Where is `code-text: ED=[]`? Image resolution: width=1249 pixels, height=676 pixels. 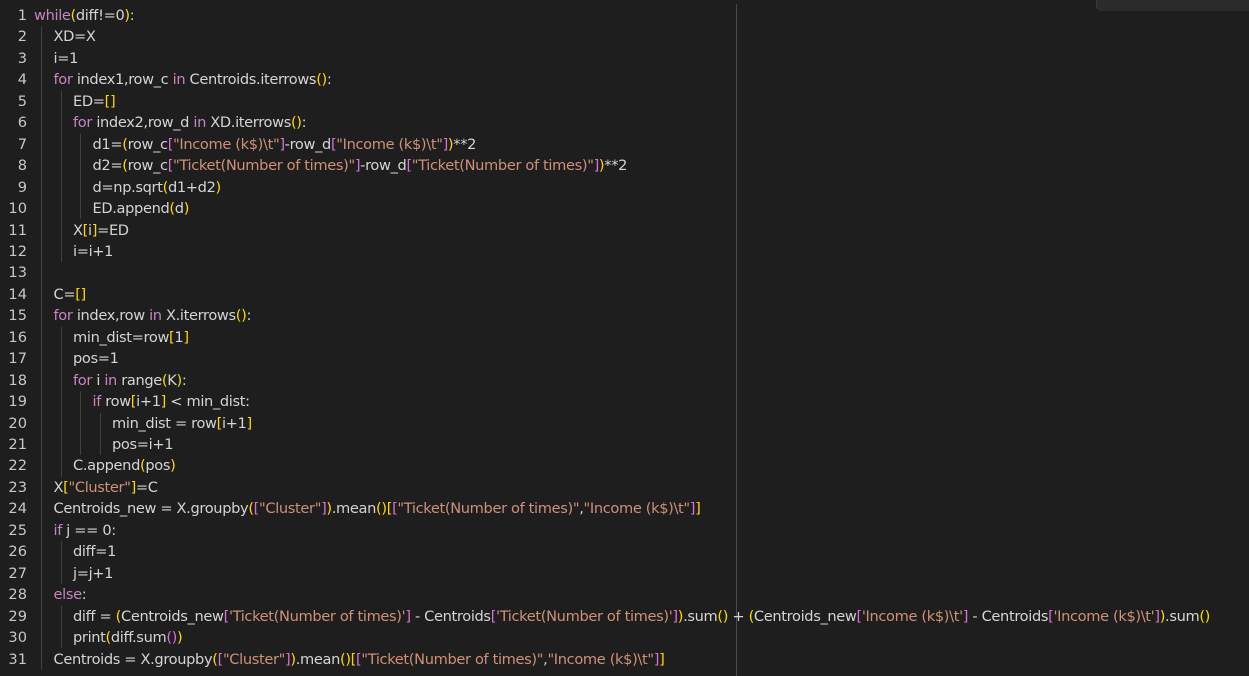
code-text: ED=[] is located at coordinates (94, 101).